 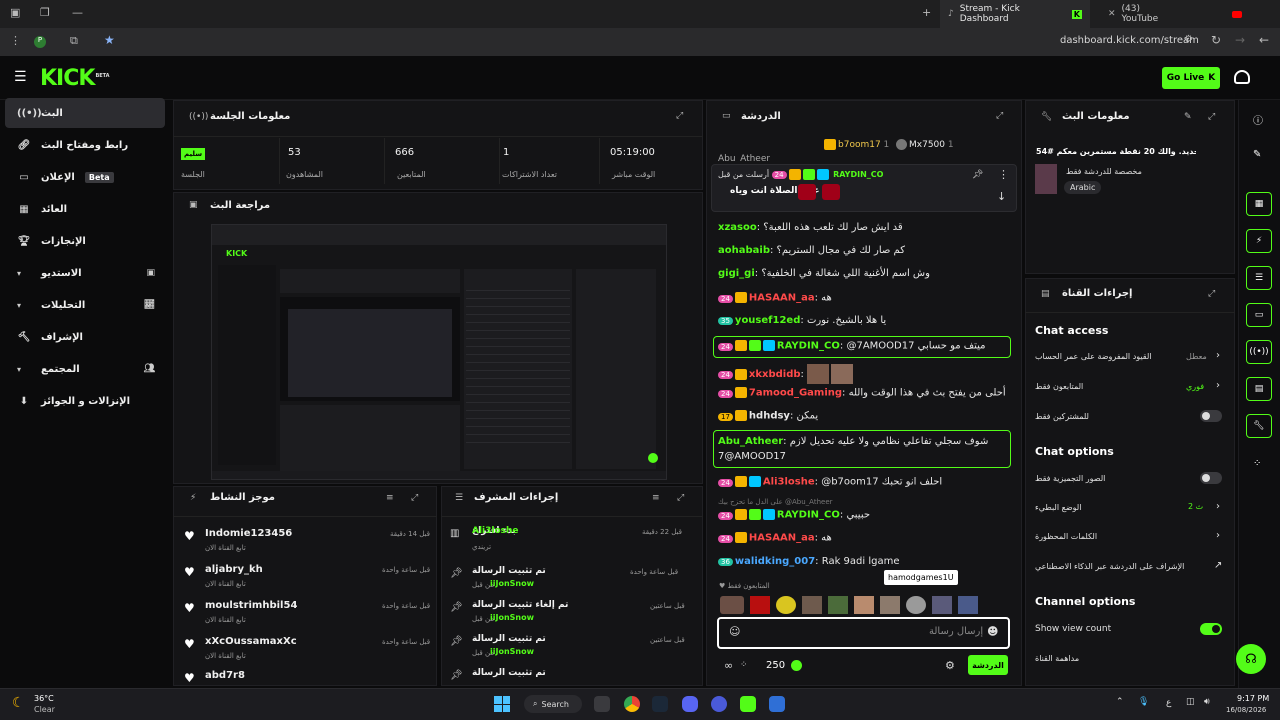 What do you see at coordinates (1001, 196) in the screenshot?
I see `arrow-down-icon: ↓` at bounding box center [1001, 196].